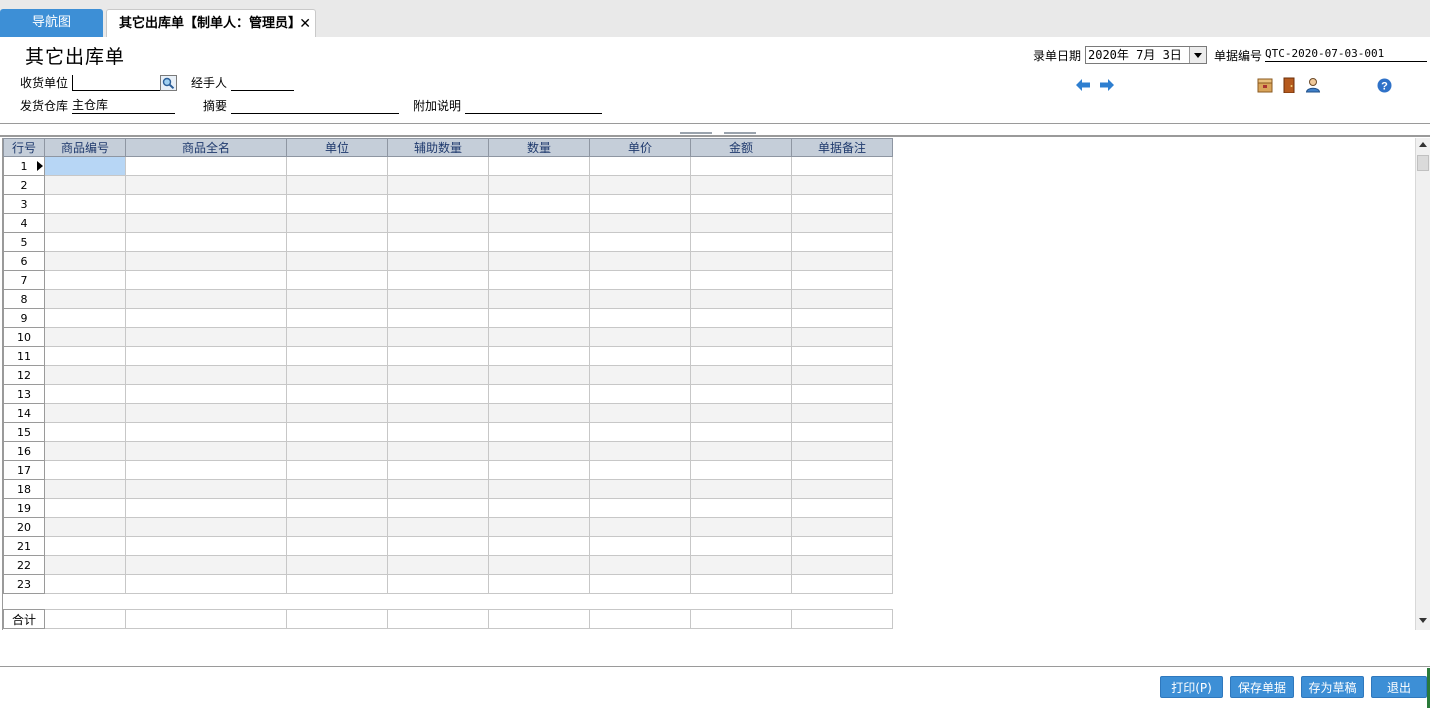  Describe the element at coordinates (337, 147) in the screenshot. I see `column-header: 单位` at that location.